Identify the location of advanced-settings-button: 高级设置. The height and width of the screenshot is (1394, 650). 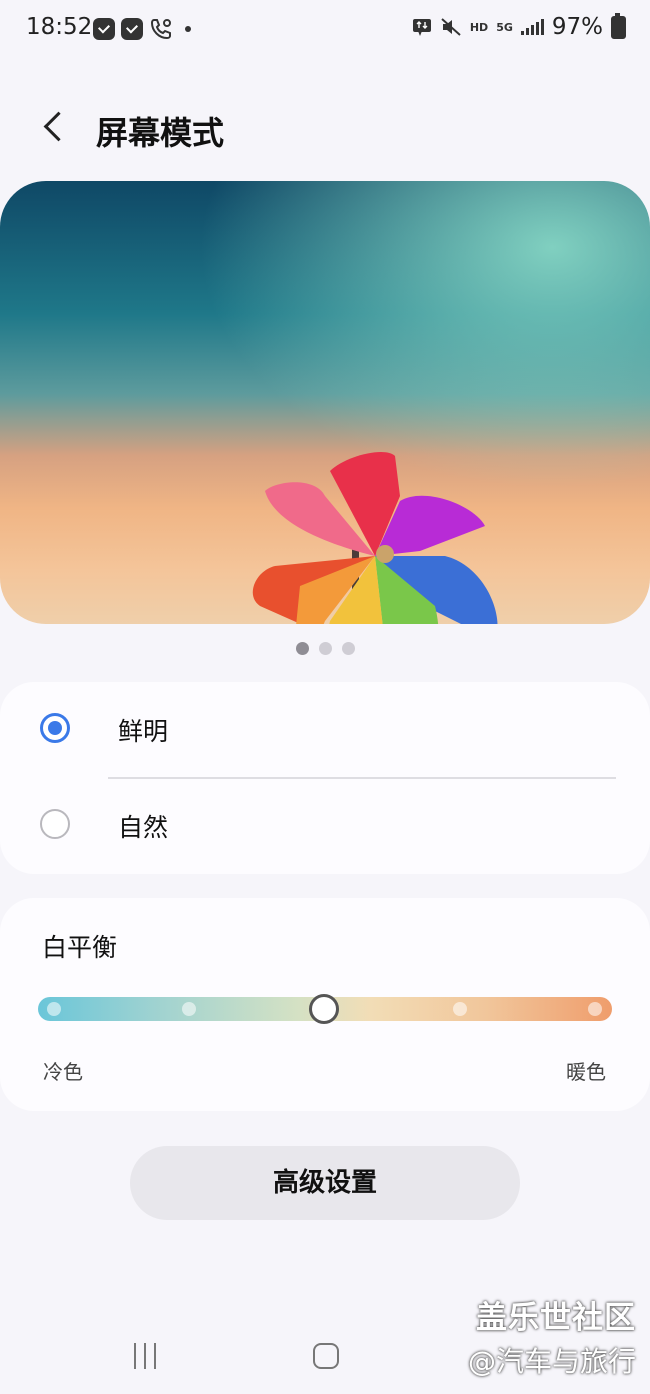
(325, 1183).